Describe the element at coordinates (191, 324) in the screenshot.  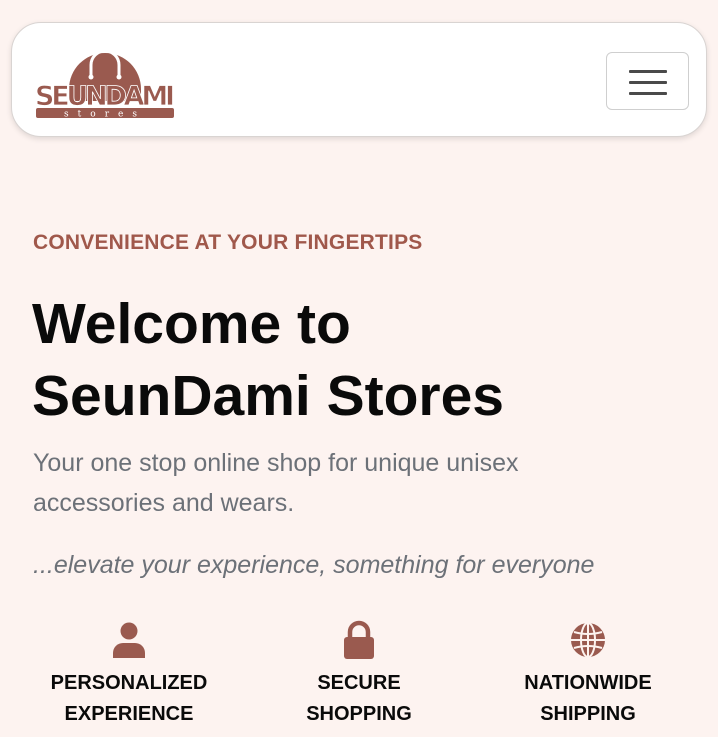
I see `hero-title-line1: Welcome to` at that location.